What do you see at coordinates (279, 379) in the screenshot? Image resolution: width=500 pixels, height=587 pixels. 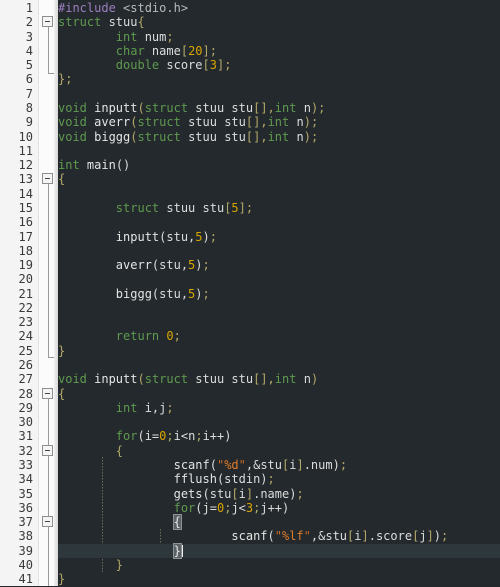 I see `code-line-27: void inputt(struct stuu stu[],int n)` at bounding box center [279, 379].